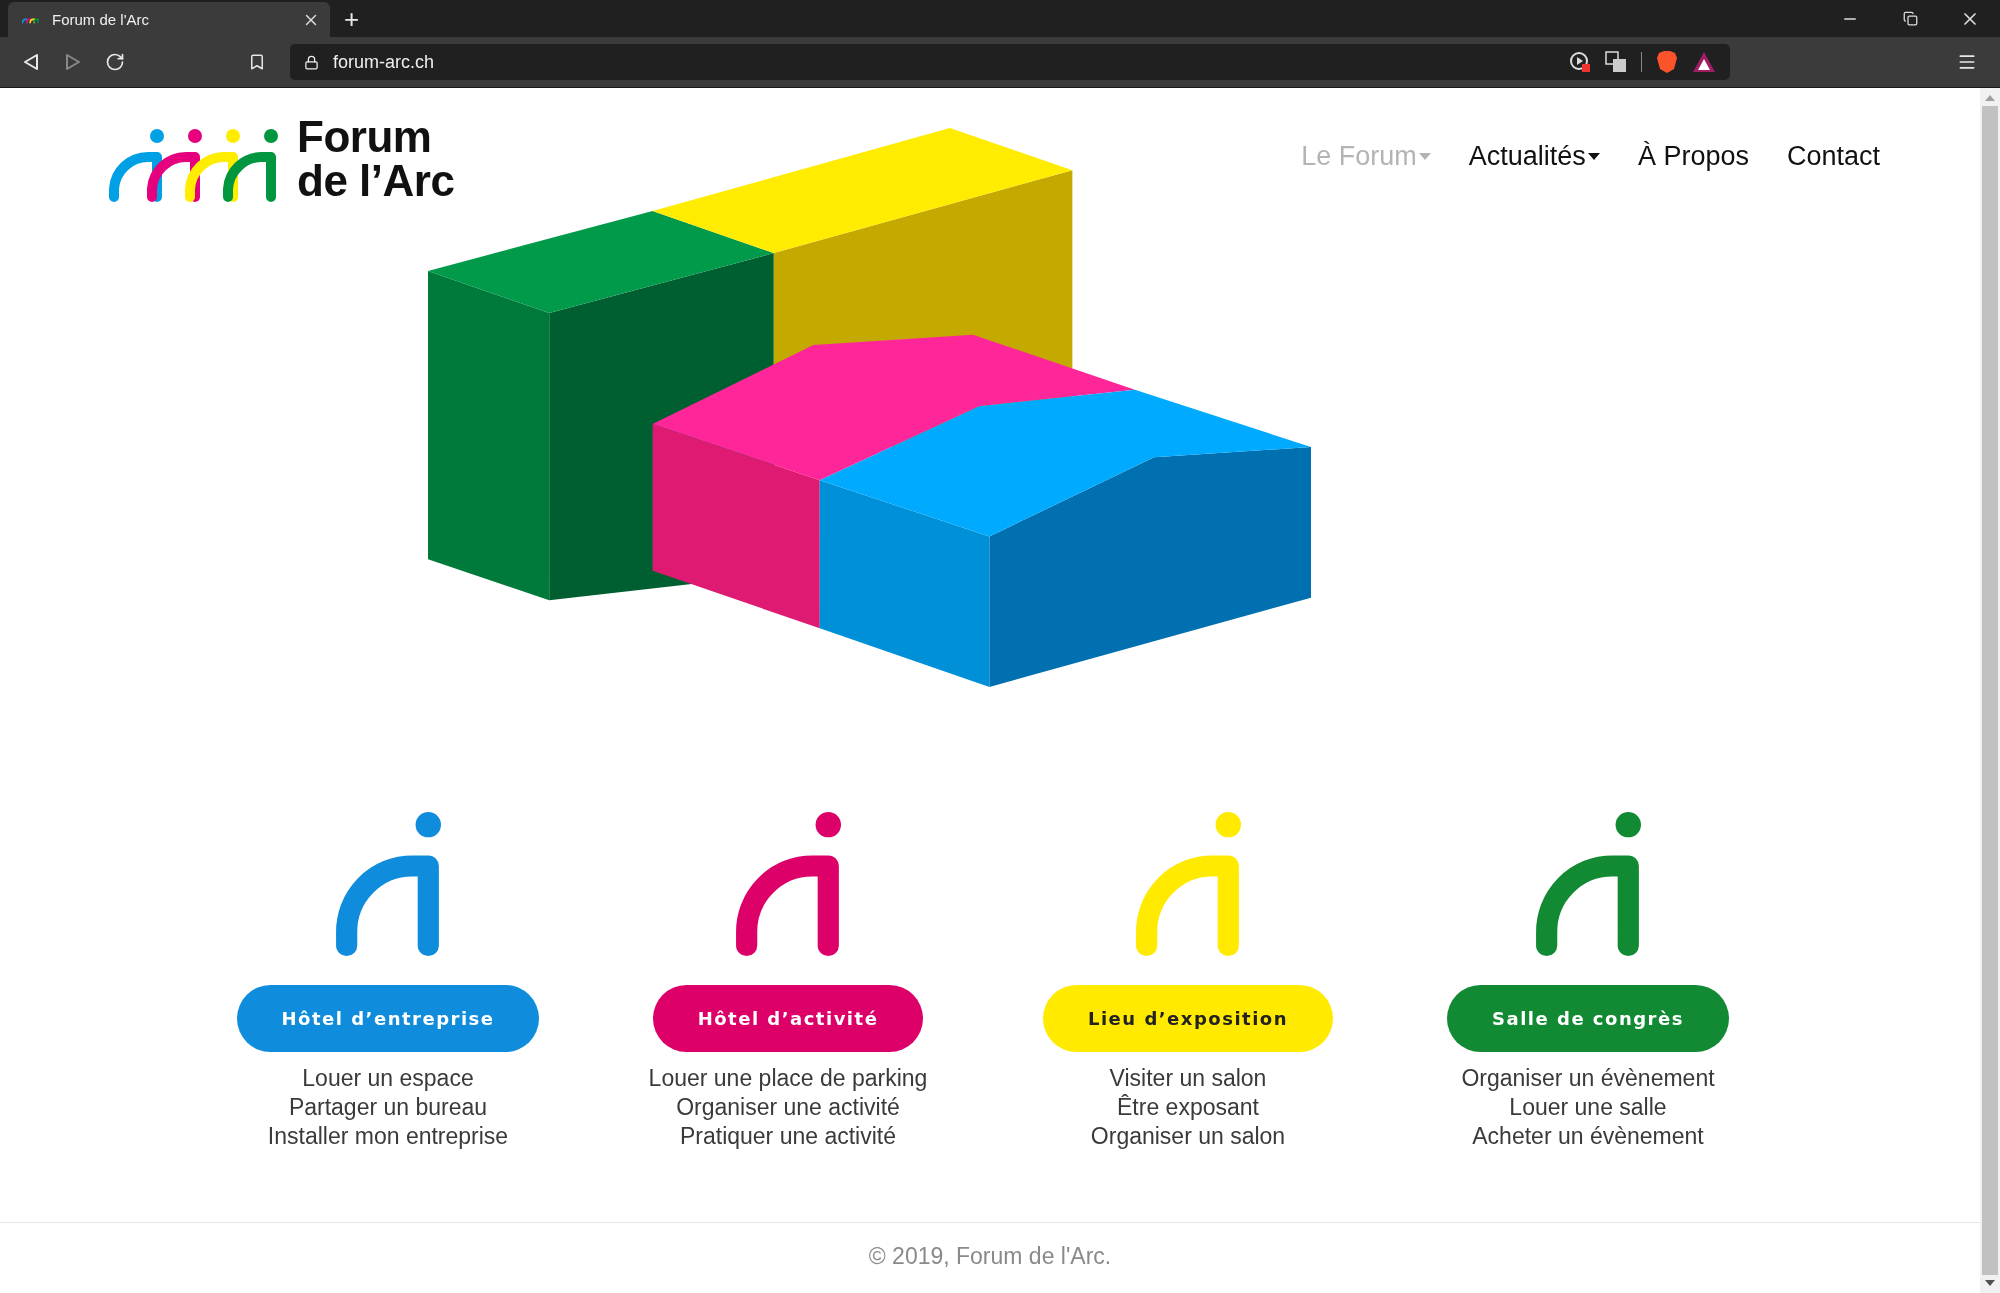 The image size is (2000, 1293). Describe the element at coordinates (388, 1107) in the screenshot. I see `service-text: Partager un bureau` at that location.